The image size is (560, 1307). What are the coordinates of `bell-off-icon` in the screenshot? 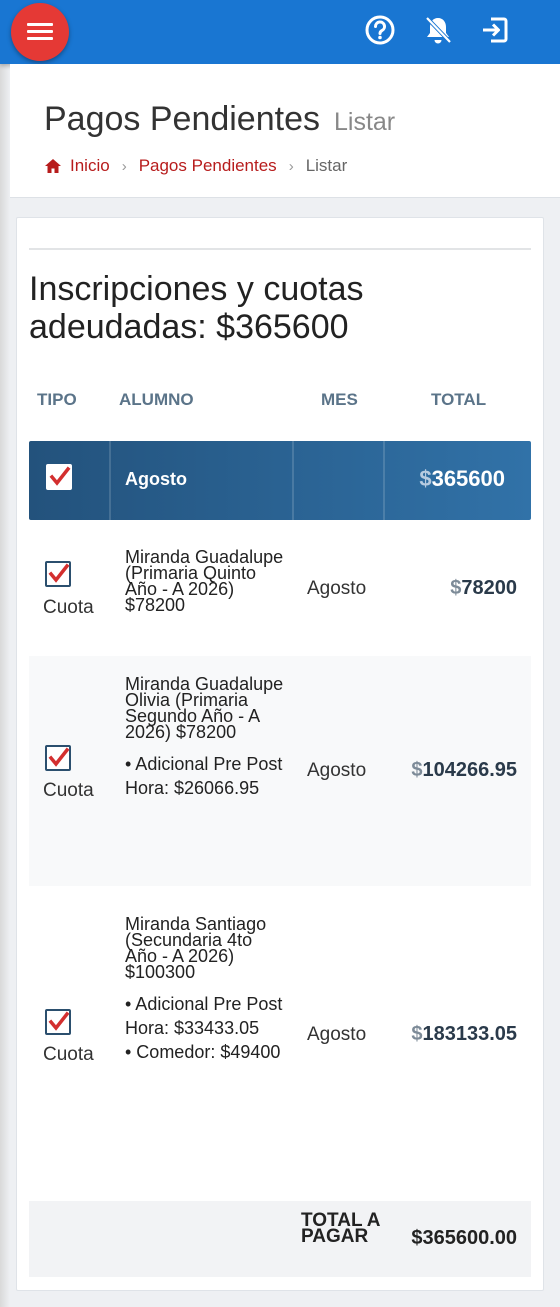 It's located at (438, 30).